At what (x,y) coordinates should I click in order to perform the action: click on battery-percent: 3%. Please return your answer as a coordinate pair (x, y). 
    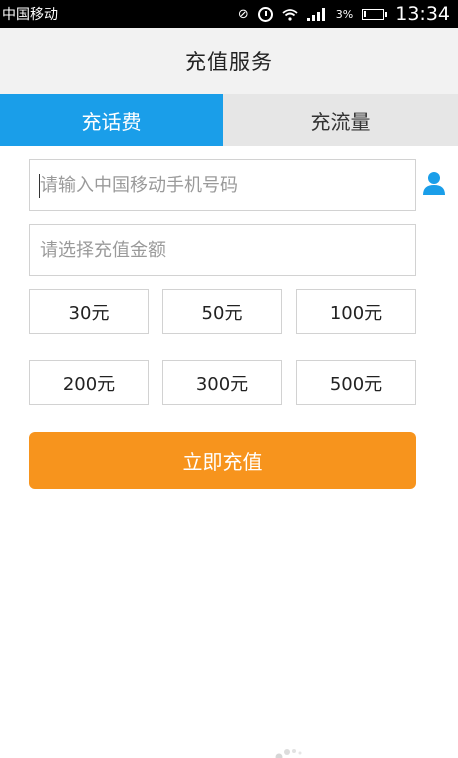
    Looking at the image, I should click on (344, 14).